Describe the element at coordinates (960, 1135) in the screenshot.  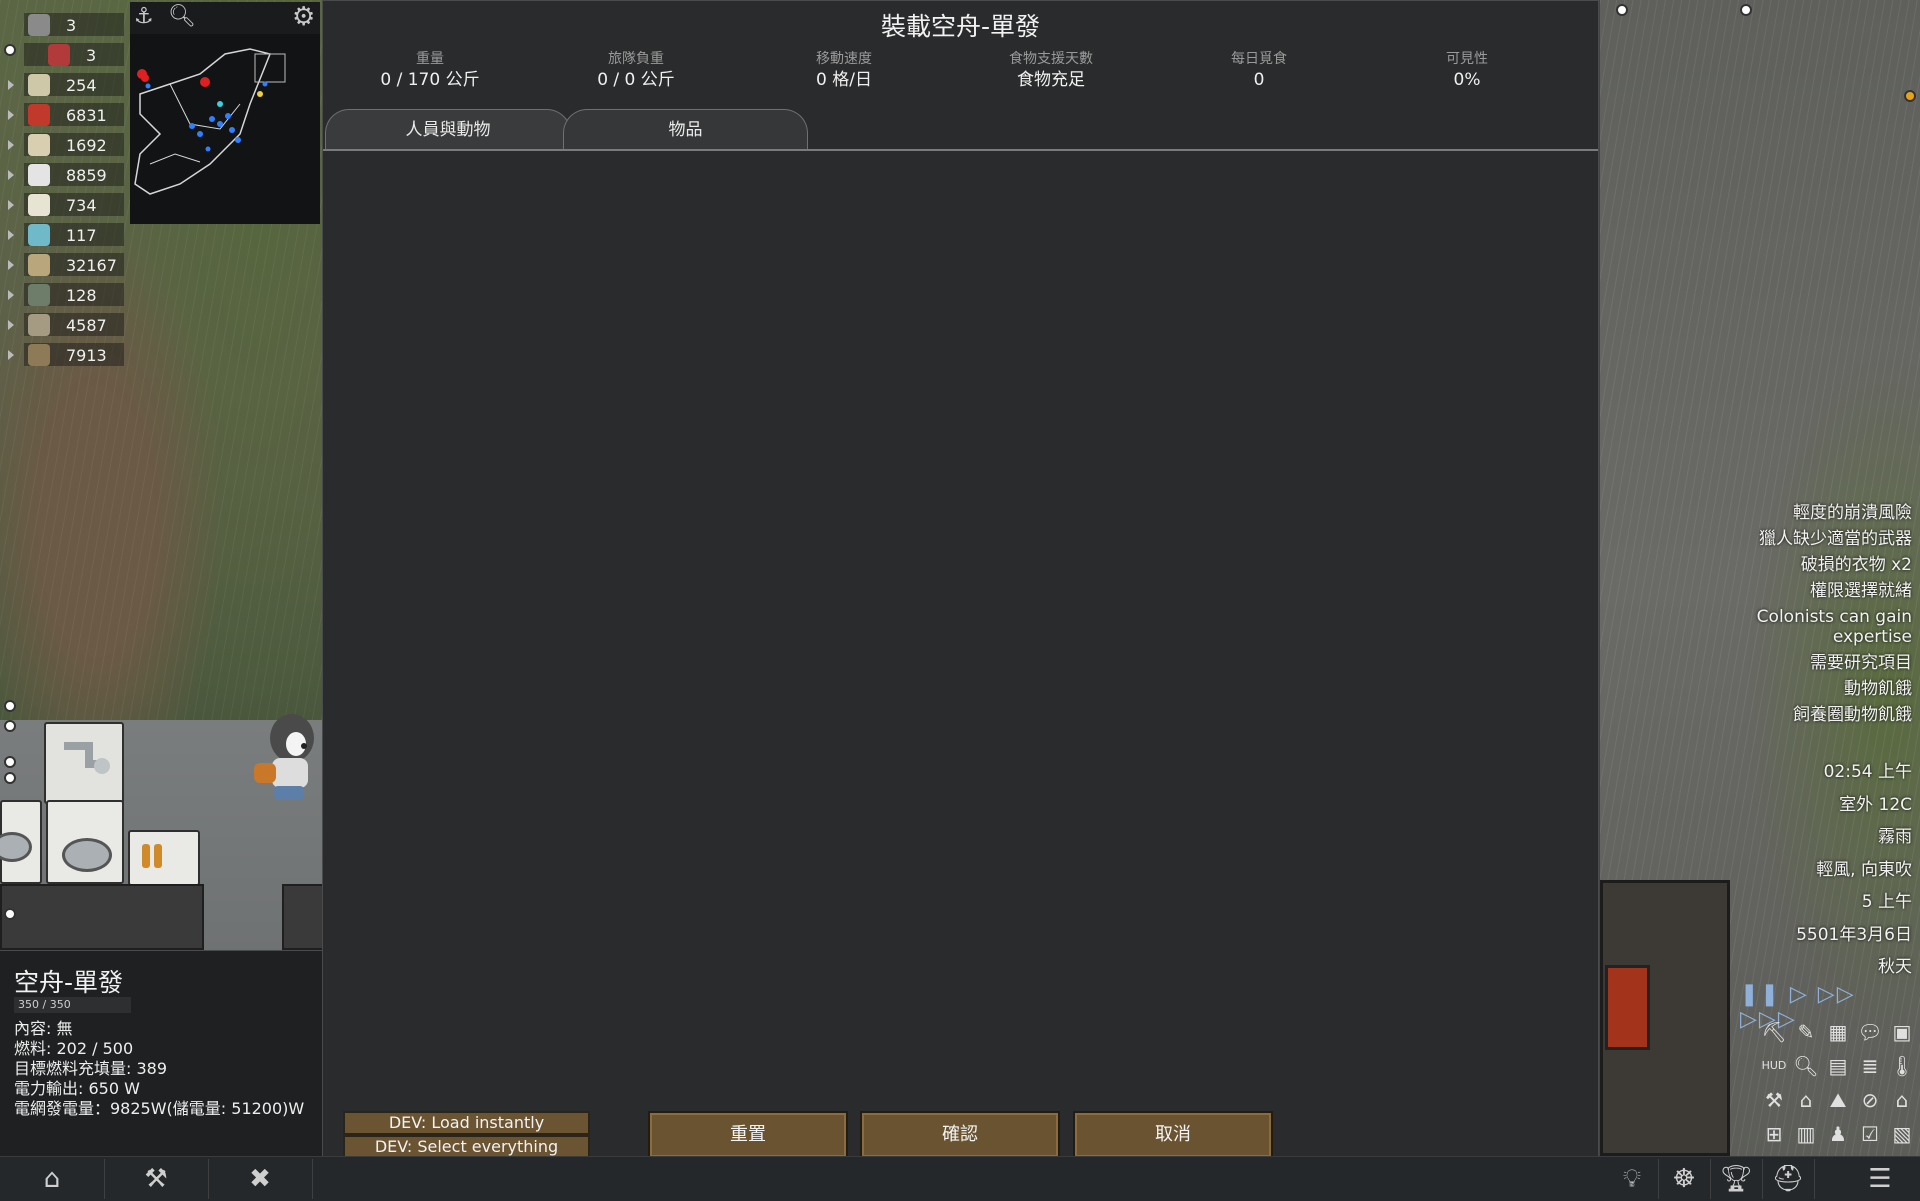
I see `confirm-button: 確認` at that location.